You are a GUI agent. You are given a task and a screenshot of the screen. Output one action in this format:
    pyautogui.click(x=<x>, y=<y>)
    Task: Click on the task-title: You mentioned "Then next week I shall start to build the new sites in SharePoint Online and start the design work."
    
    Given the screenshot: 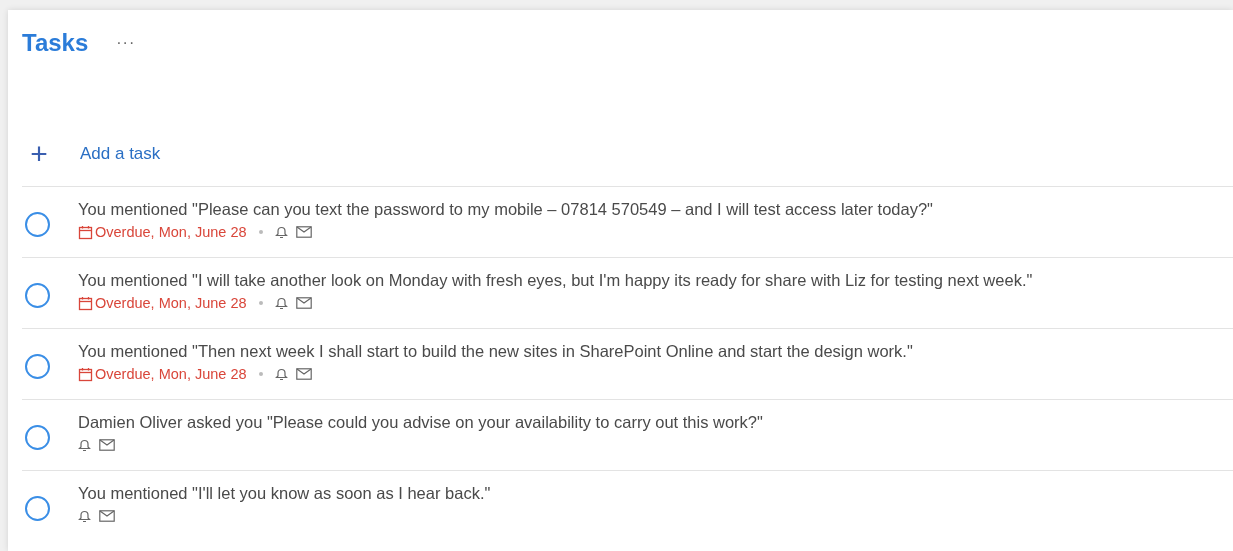 What is the action you would take?
    pyautogui.click(x=495, y=351)
    